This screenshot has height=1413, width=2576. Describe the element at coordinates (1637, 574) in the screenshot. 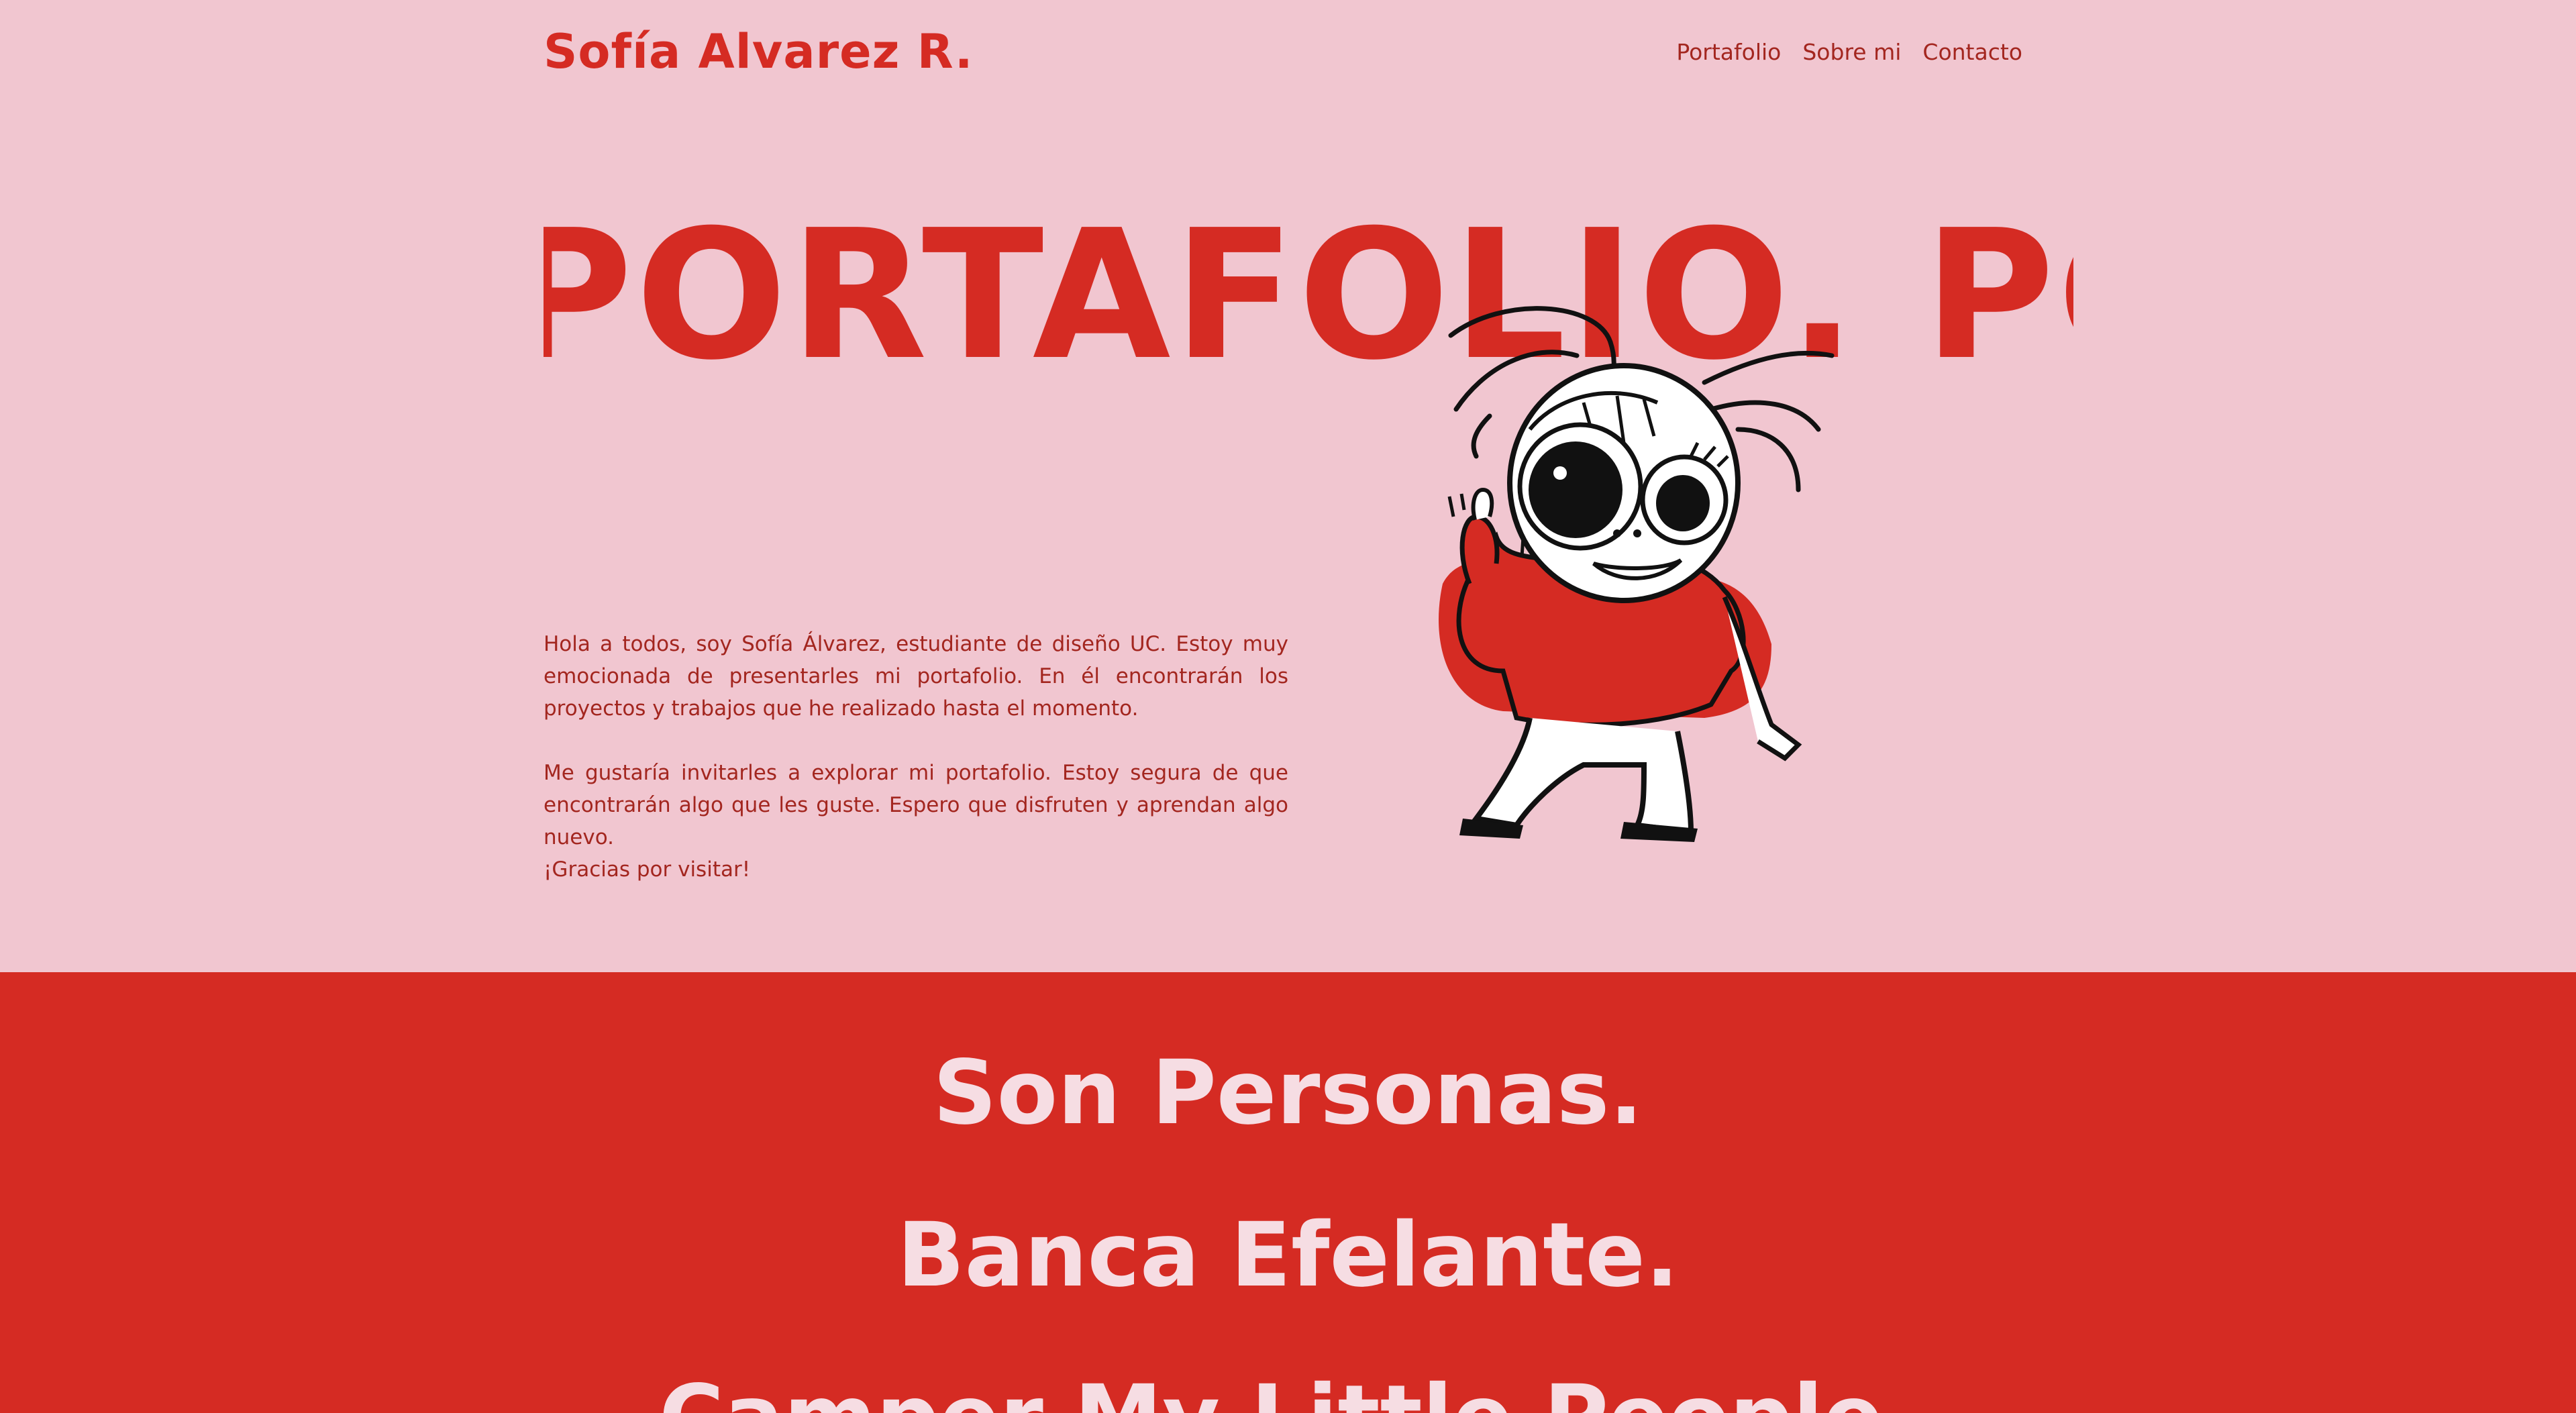

I see `girl-character-illustration` at that location.